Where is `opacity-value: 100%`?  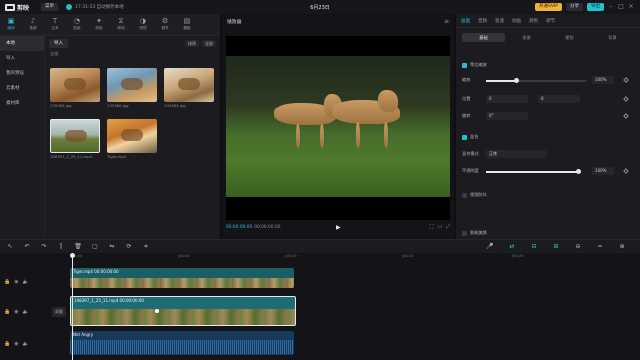
opacity-value: 100% is located at coordinates (603, 171).